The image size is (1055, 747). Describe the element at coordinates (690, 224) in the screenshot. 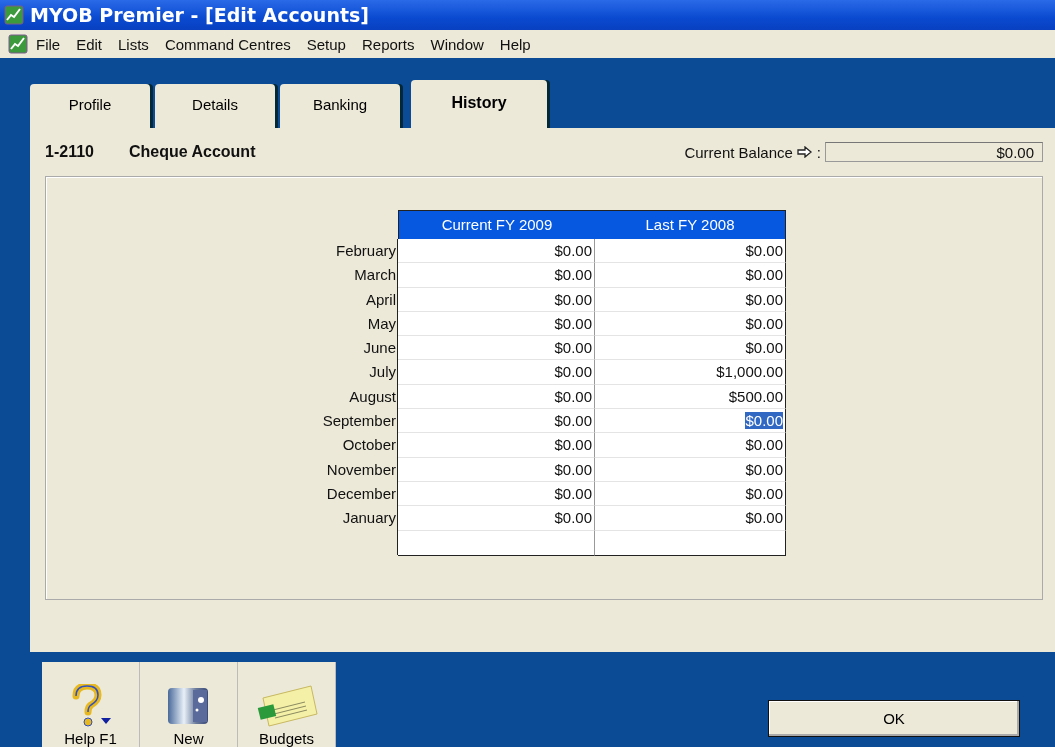

I see `column-header: Last FY 2008` at that location.